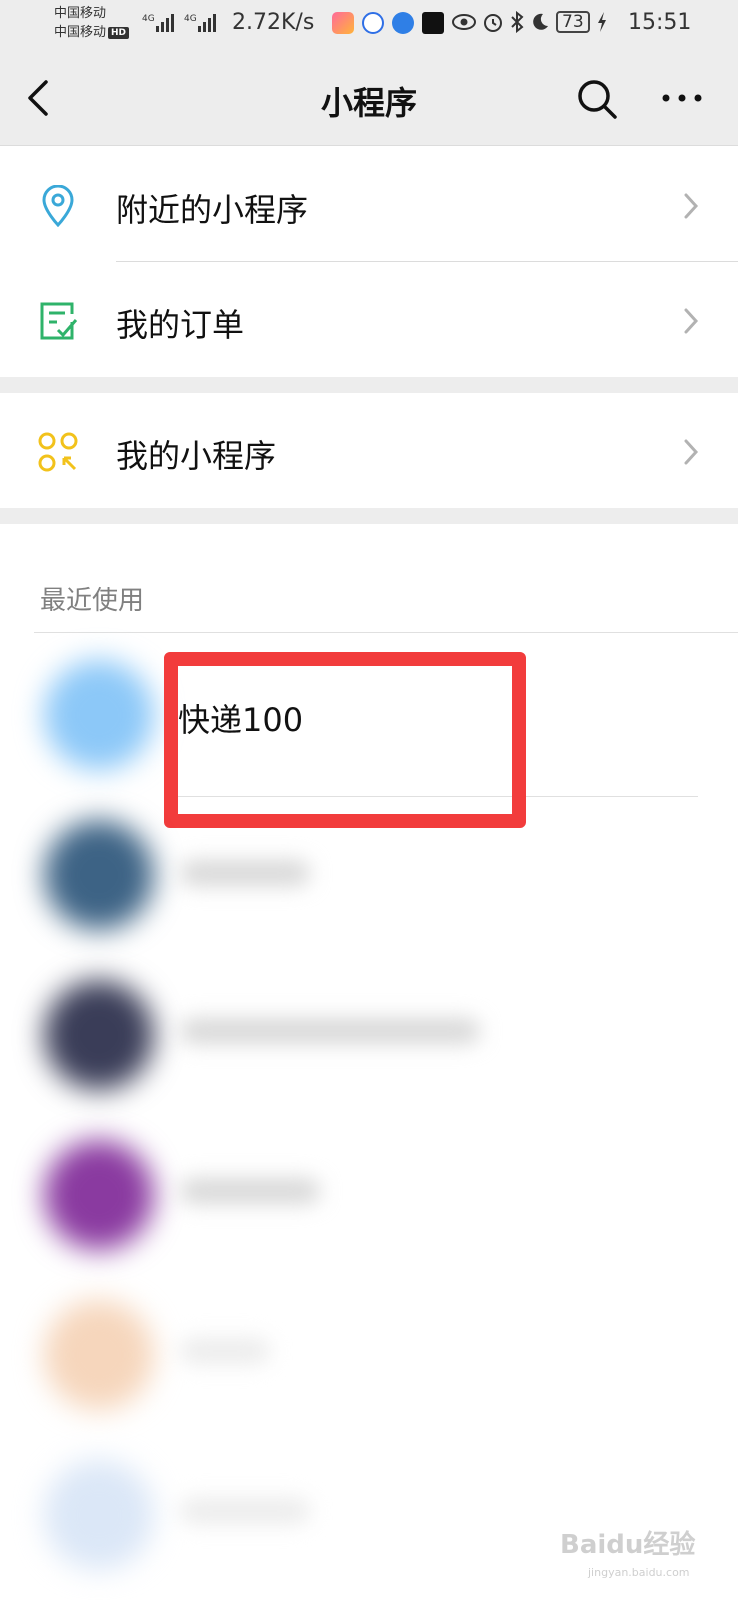 Image resolution: width=738 pixels, height=1600 pixels. What do you see at coordinates (80, 13) in the screenshot?
I see `carrier-1: 中国移动` at bounding box center [80, 13].